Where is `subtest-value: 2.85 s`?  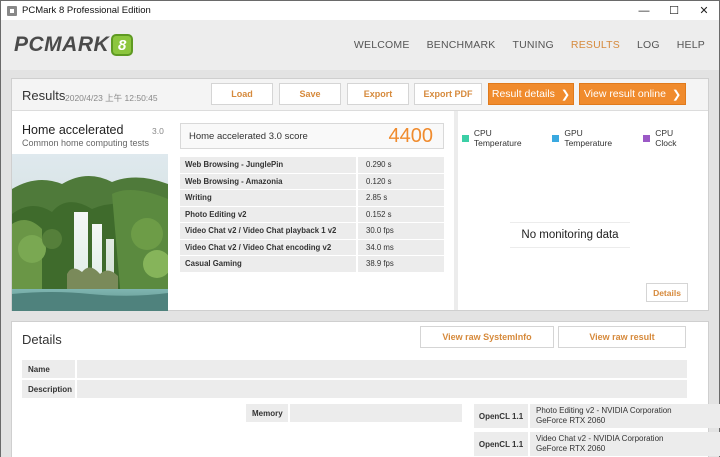
subtest-value: 2.85 s is located at coordinates (401, 198).